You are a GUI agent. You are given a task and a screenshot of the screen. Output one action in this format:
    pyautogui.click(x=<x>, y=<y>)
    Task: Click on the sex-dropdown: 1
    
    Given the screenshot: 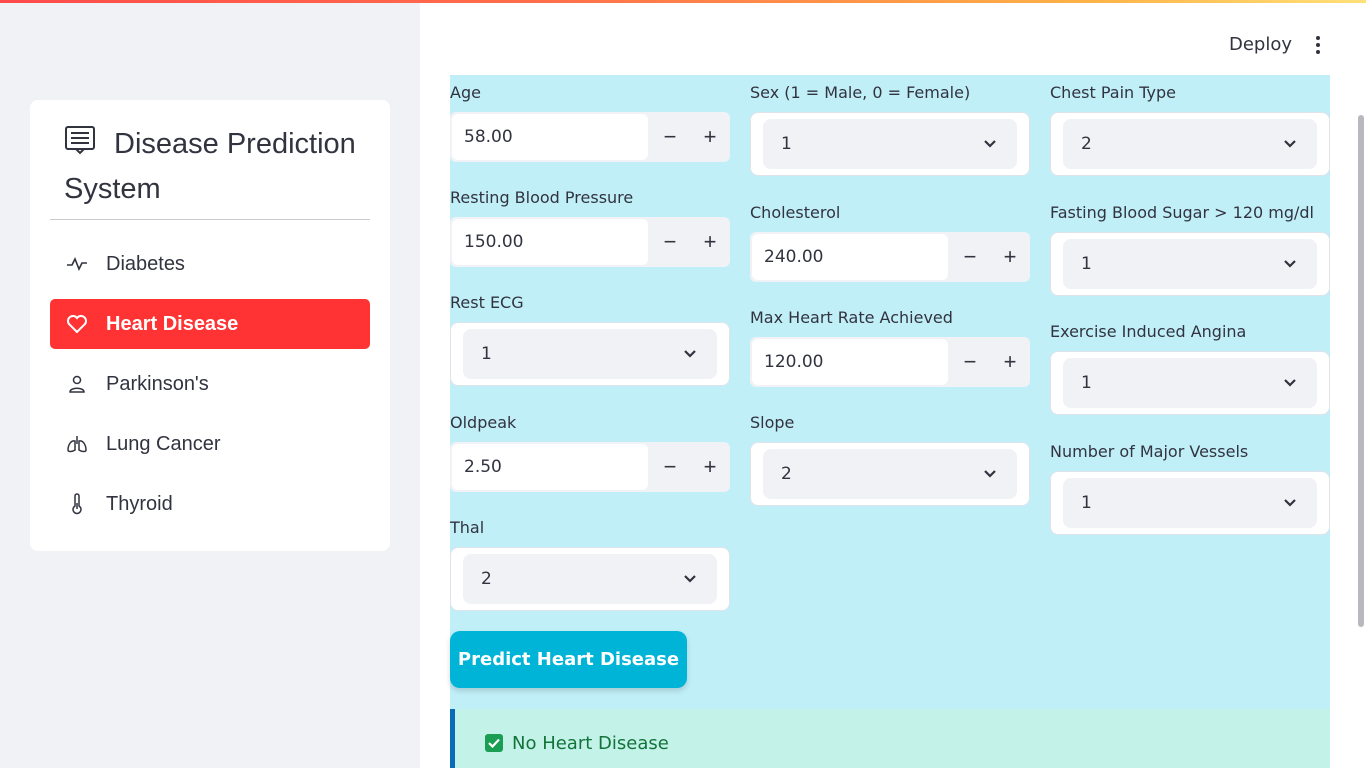 What is the action you would take?
    pyautogui.click(x=890, y=144)
    